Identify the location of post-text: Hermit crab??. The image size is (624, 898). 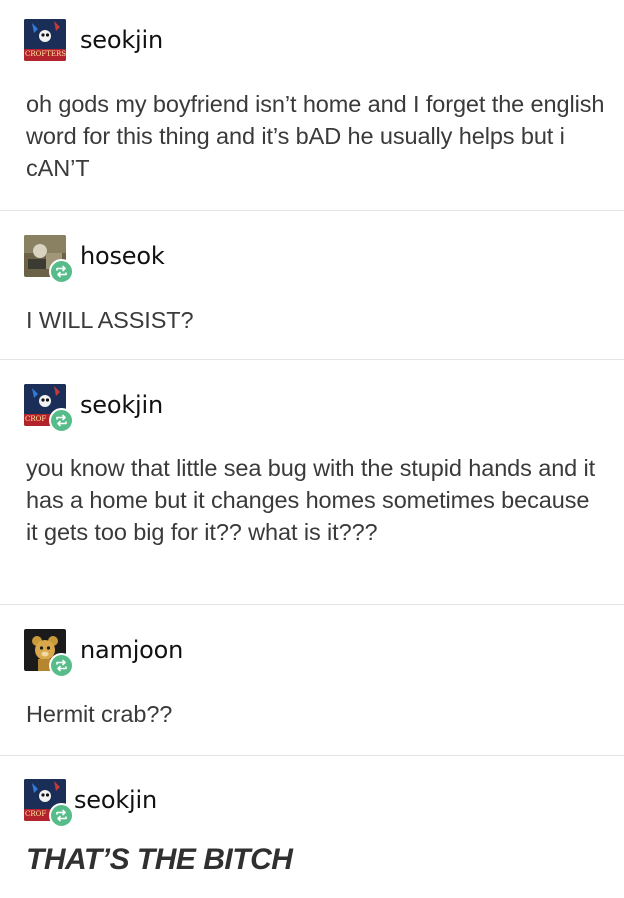
(99, 714).